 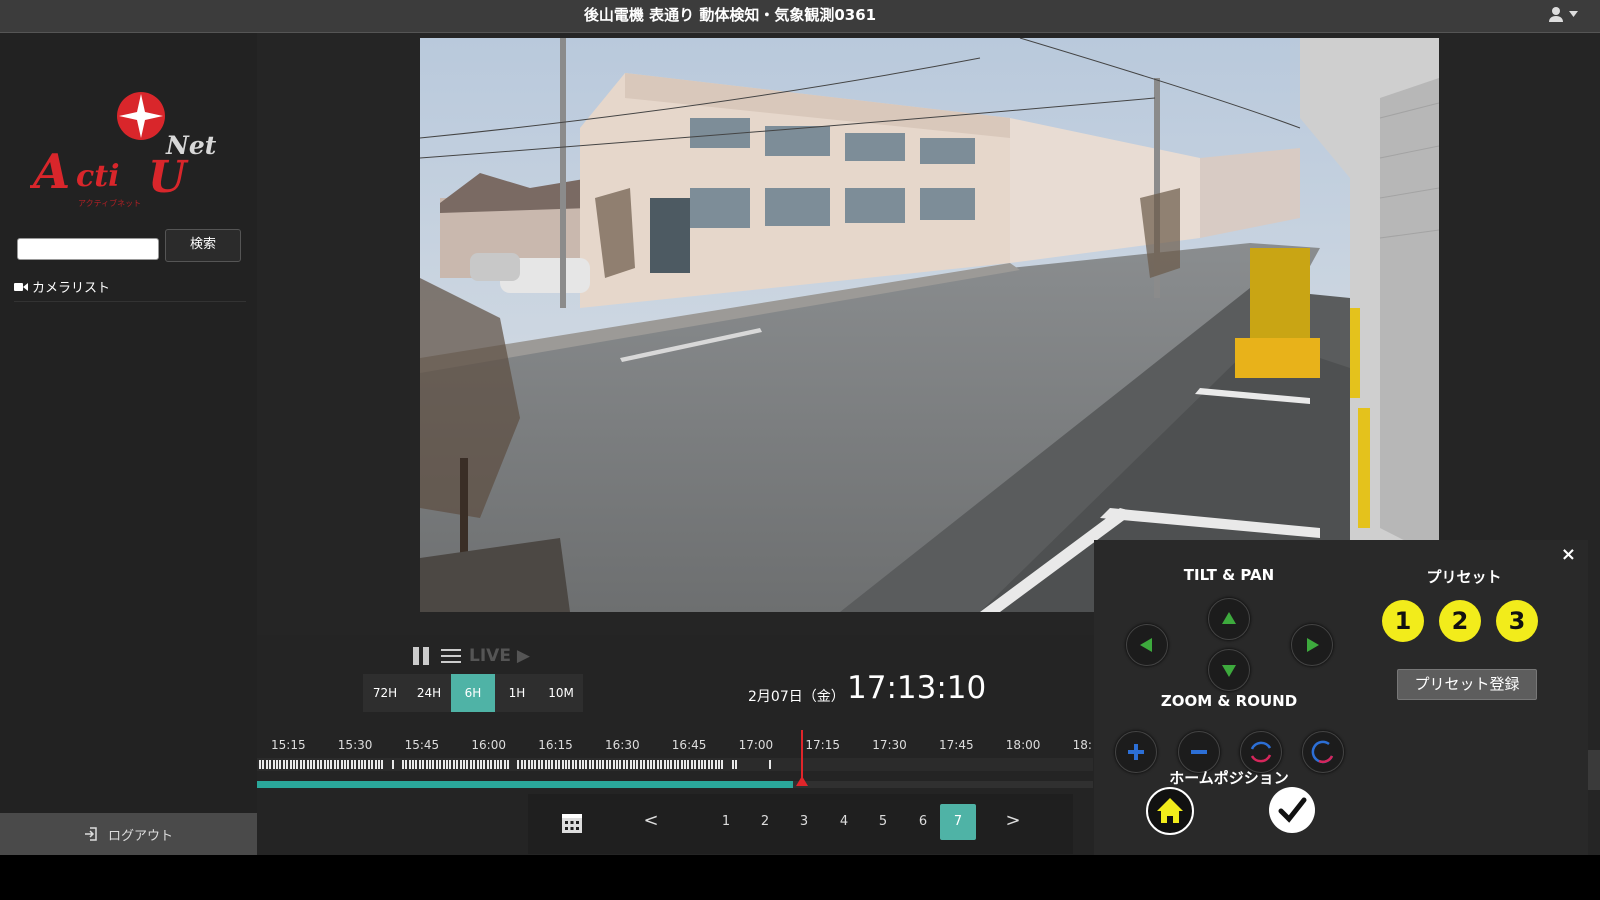 I want to click on pager-next-button: >, so click(x=1013, y=820).